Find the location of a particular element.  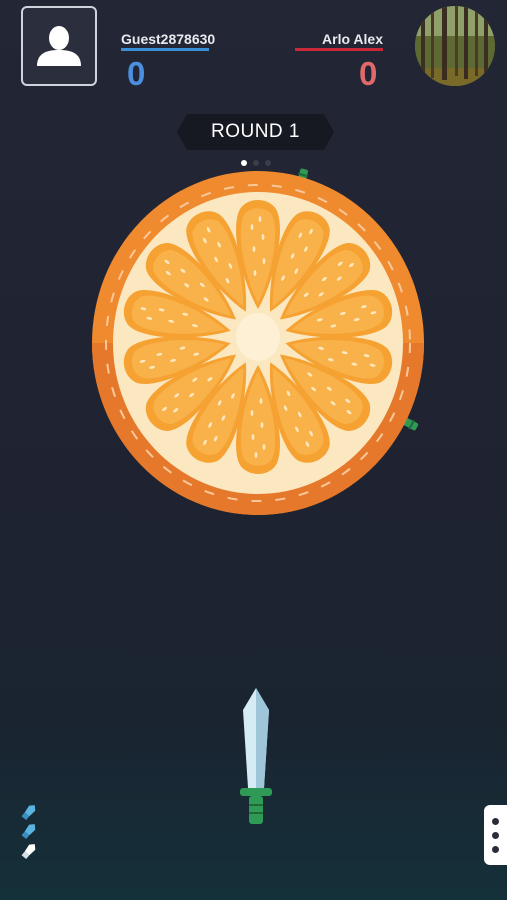

round-label: ROUND 1 is located at coordinates (255, 131).